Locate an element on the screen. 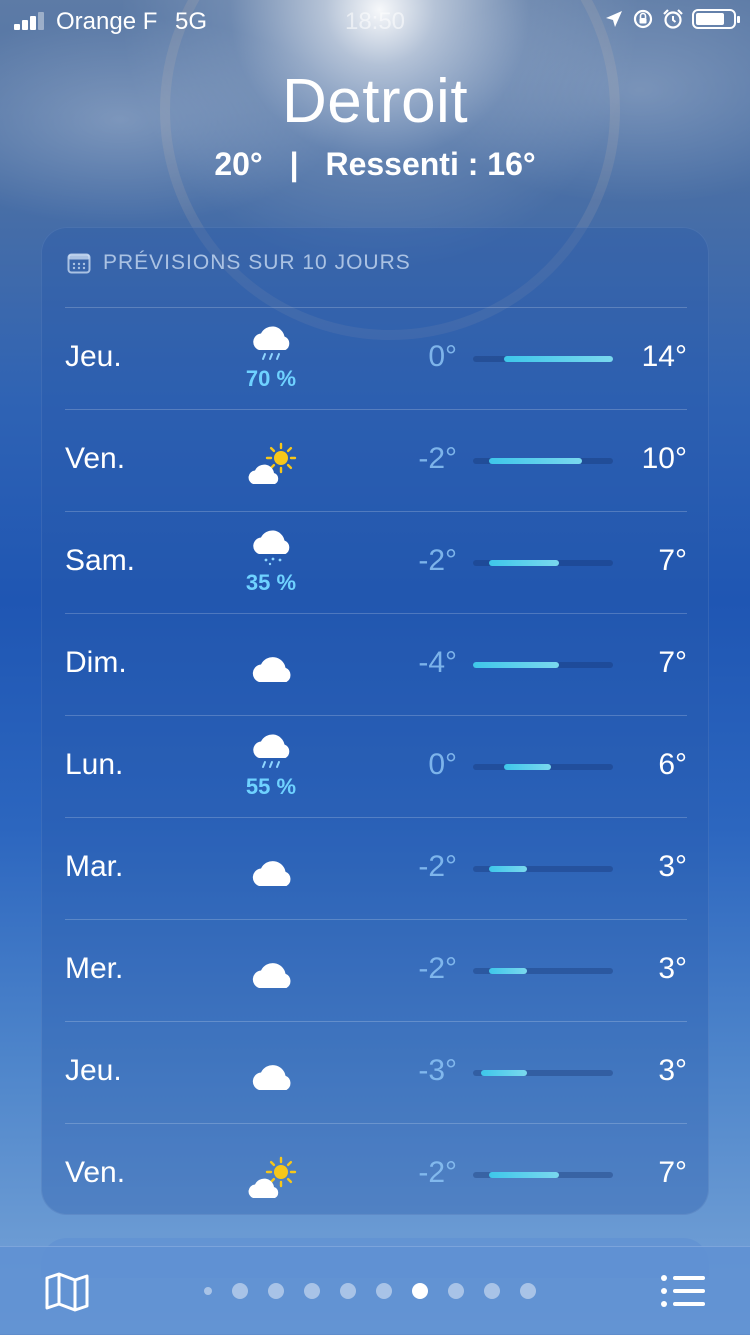 The image size is (750, 1335). cloud-drizzle-icon is located at coordinates (271, 548).